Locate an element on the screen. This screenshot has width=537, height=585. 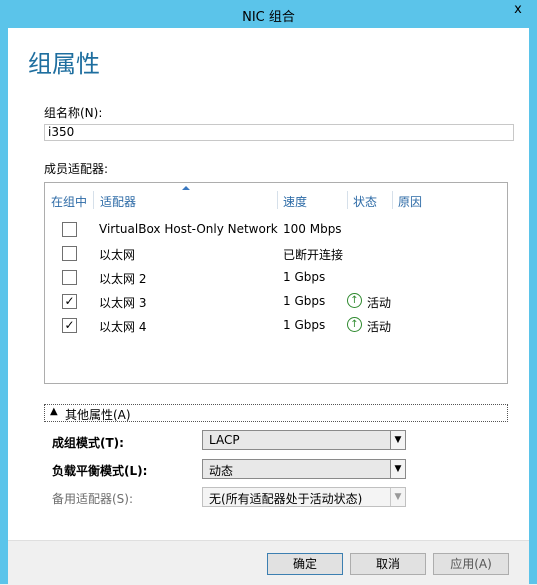
column-header-status: 状态 is located at coordinates (365, 201).